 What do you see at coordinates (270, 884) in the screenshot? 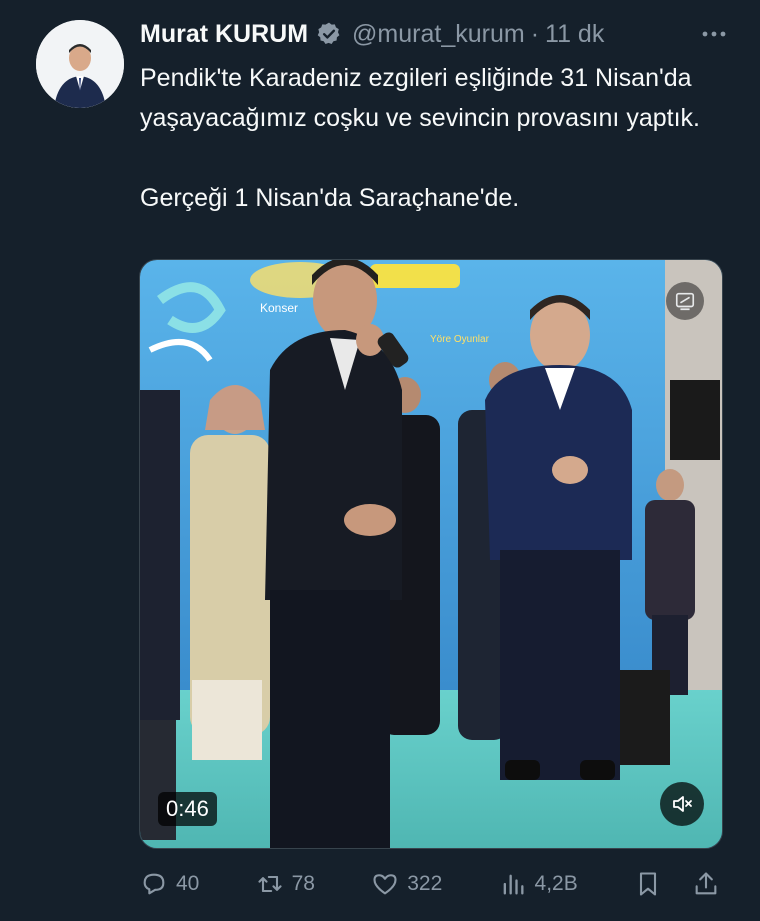
I see `retweet-icon` at bounding box center [270, 884].